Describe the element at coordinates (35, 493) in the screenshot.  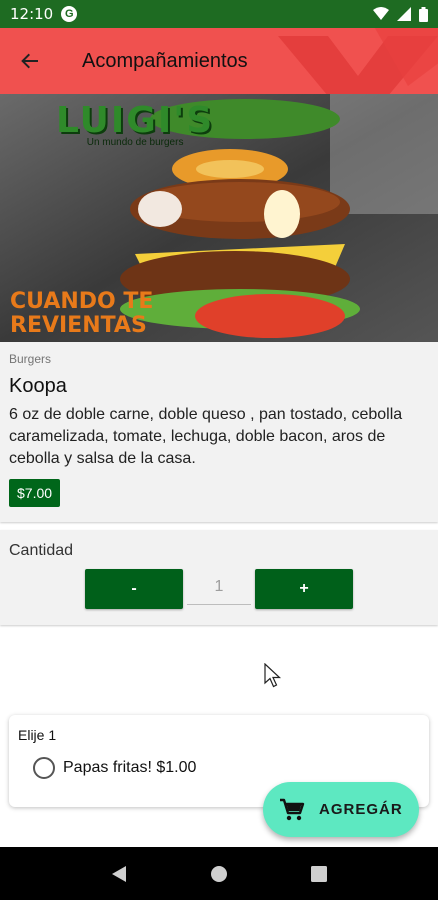
I see `price-badge: $7.00` at that location.